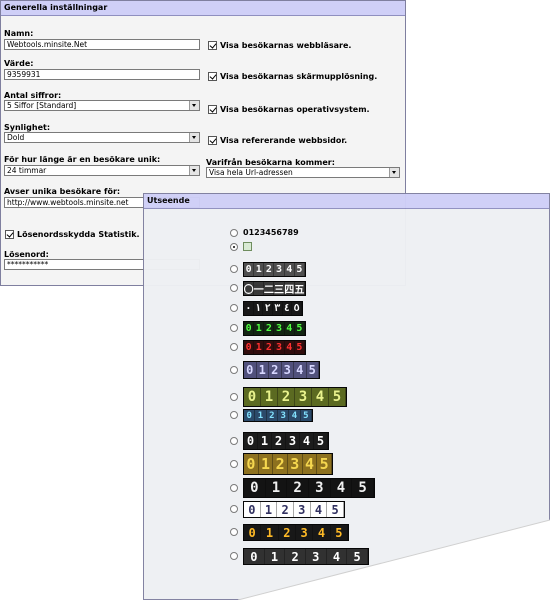  I want to click on counter-digit: 一, so click(259, 288).